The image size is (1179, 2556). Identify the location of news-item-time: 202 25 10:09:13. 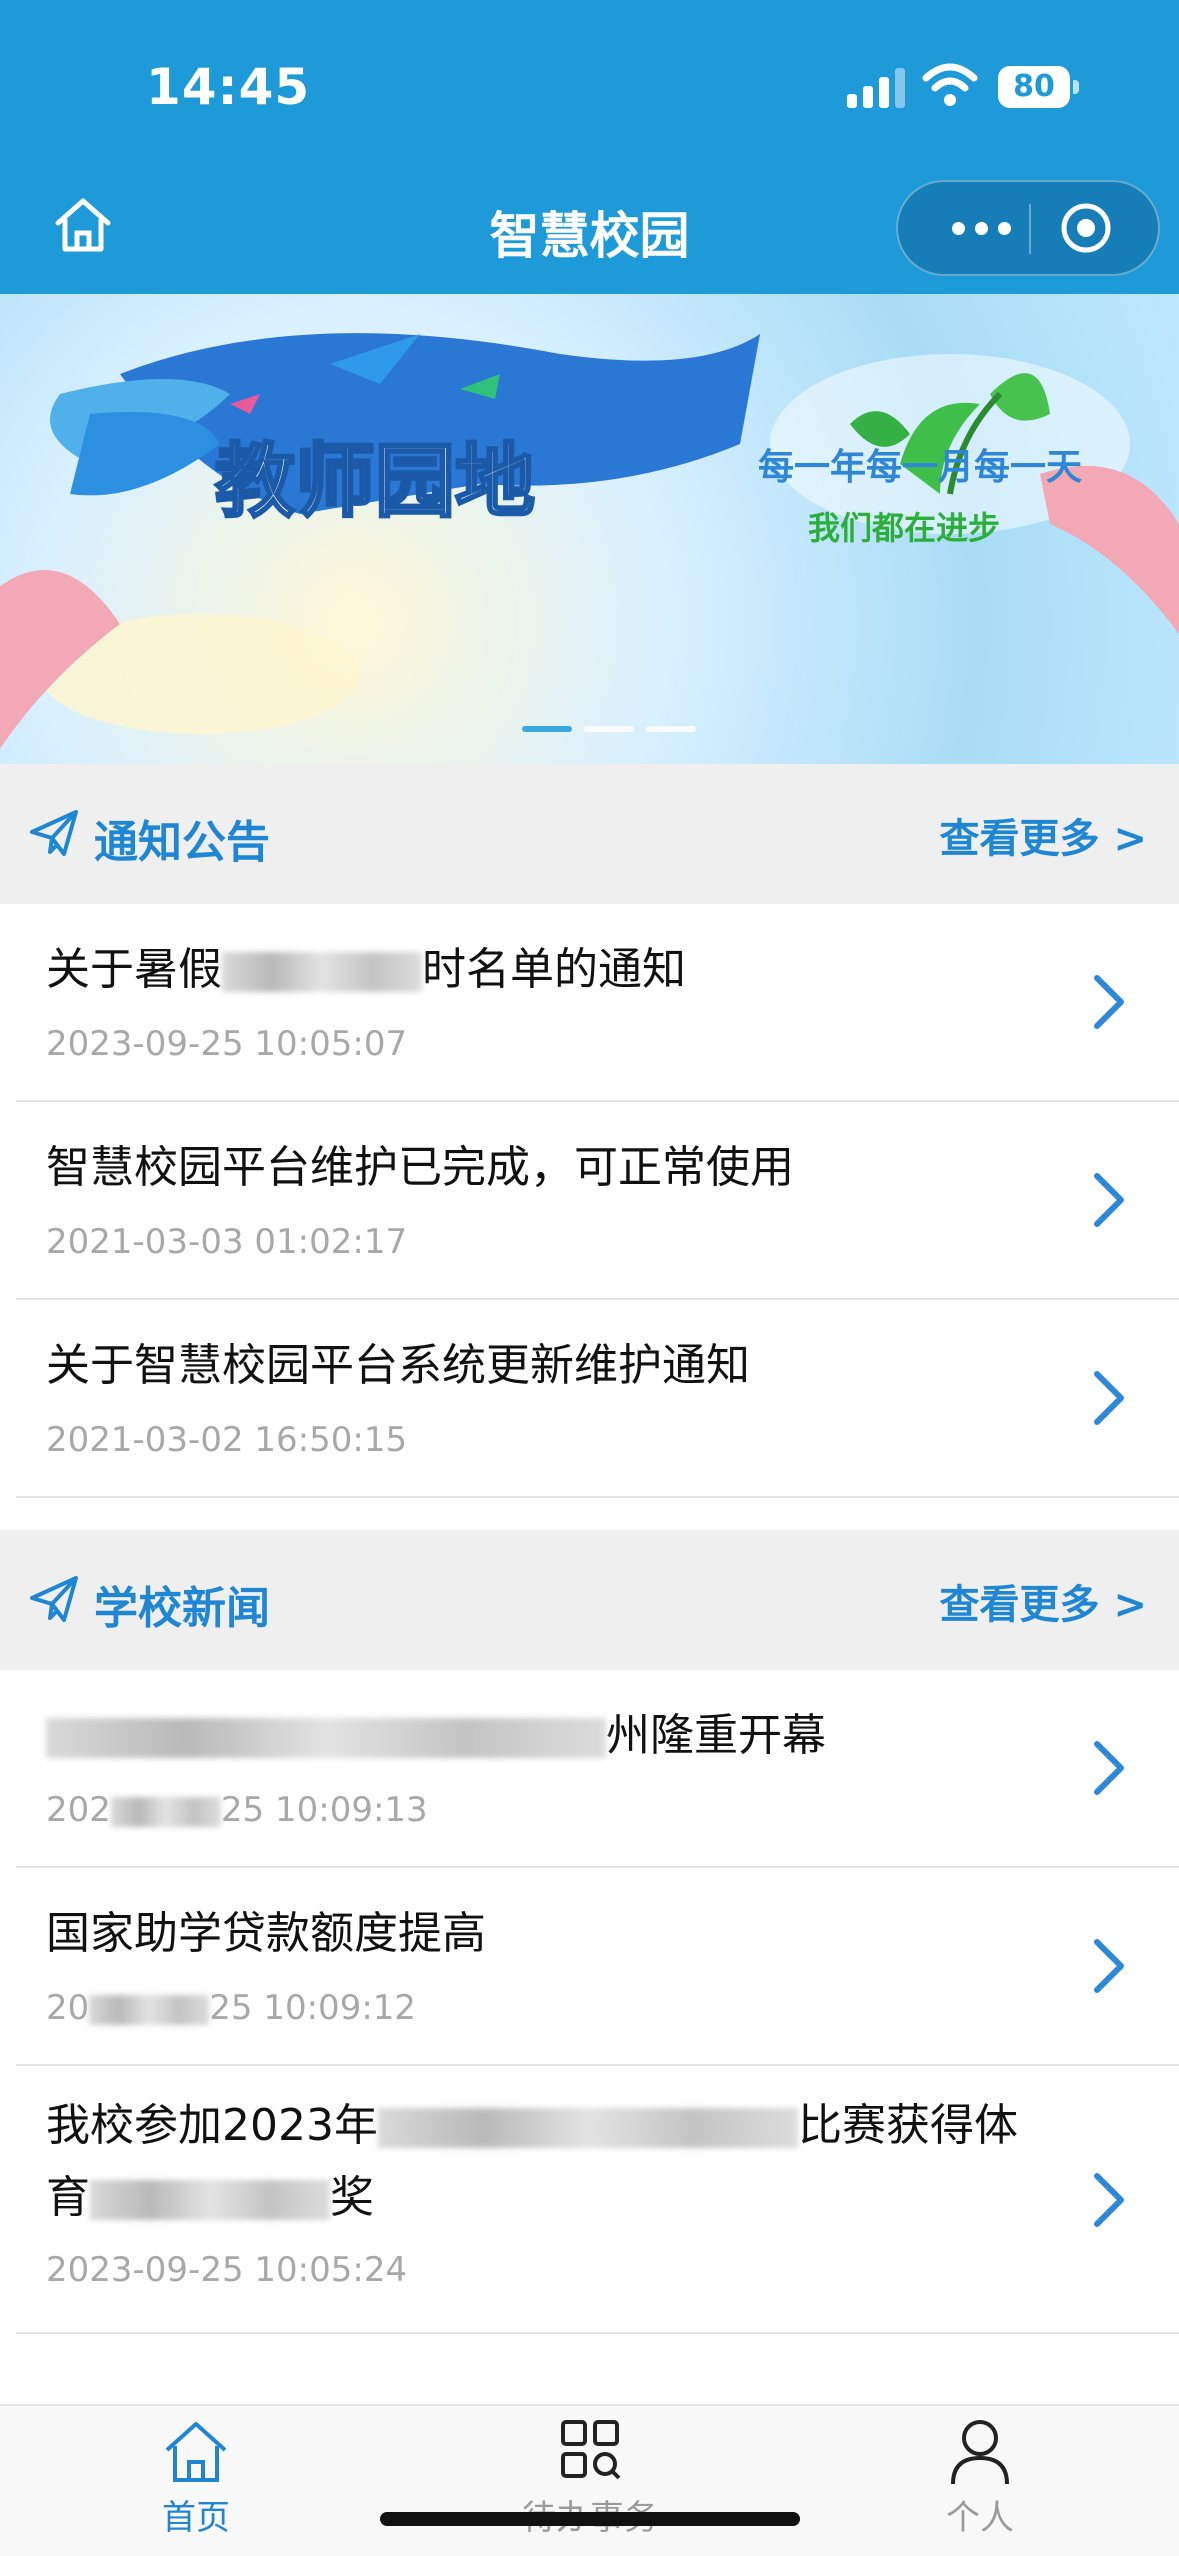
(237, 1810).